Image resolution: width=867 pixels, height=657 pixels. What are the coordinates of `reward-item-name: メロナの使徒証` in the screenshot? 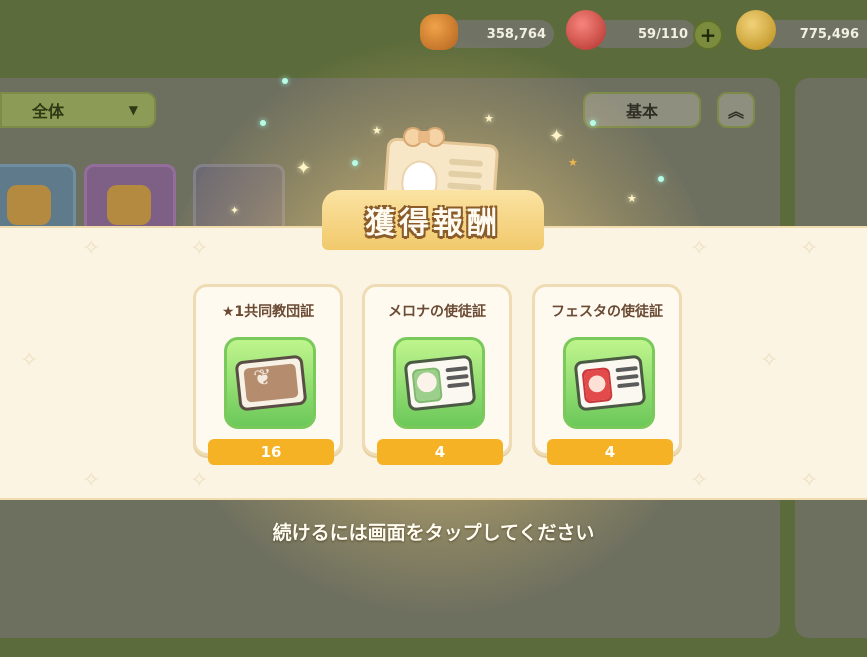 It's located at (437, 311).